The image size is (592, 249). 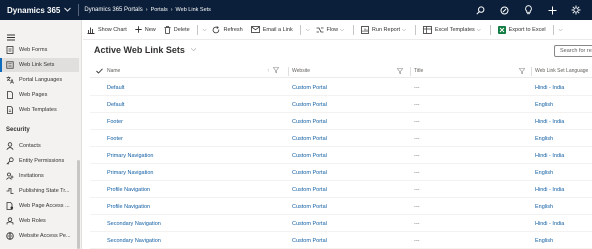 What do you see at coordinates (39, 110) in the screenshot?
I see `sidebar-item-web-templates: Web Templates` at bounding box center [39, 110].